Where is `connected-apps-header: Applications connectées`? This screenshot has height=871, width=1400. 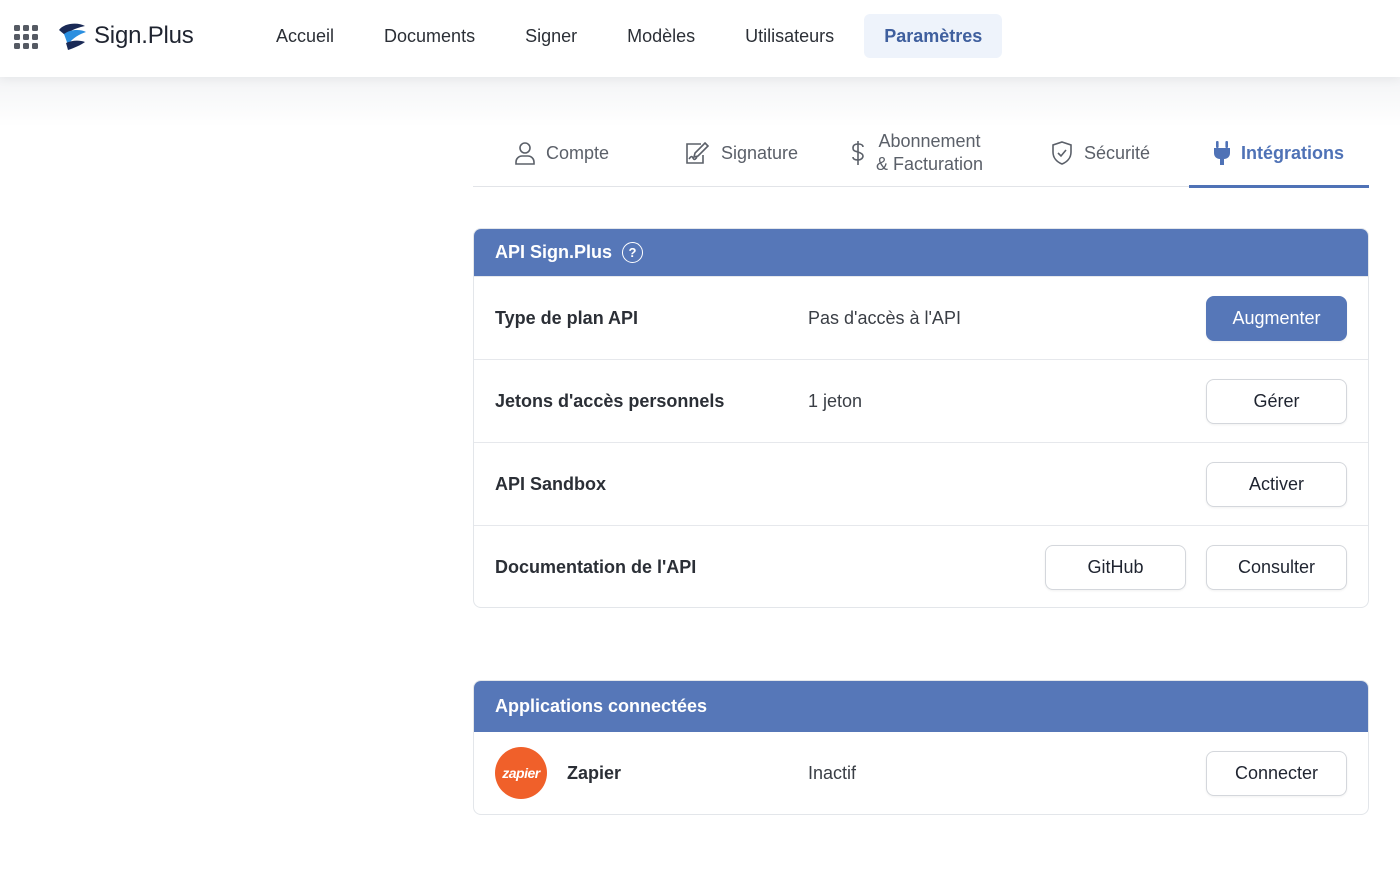
connected-apps-header: Applications connectées is located at coordinates (921, 706).